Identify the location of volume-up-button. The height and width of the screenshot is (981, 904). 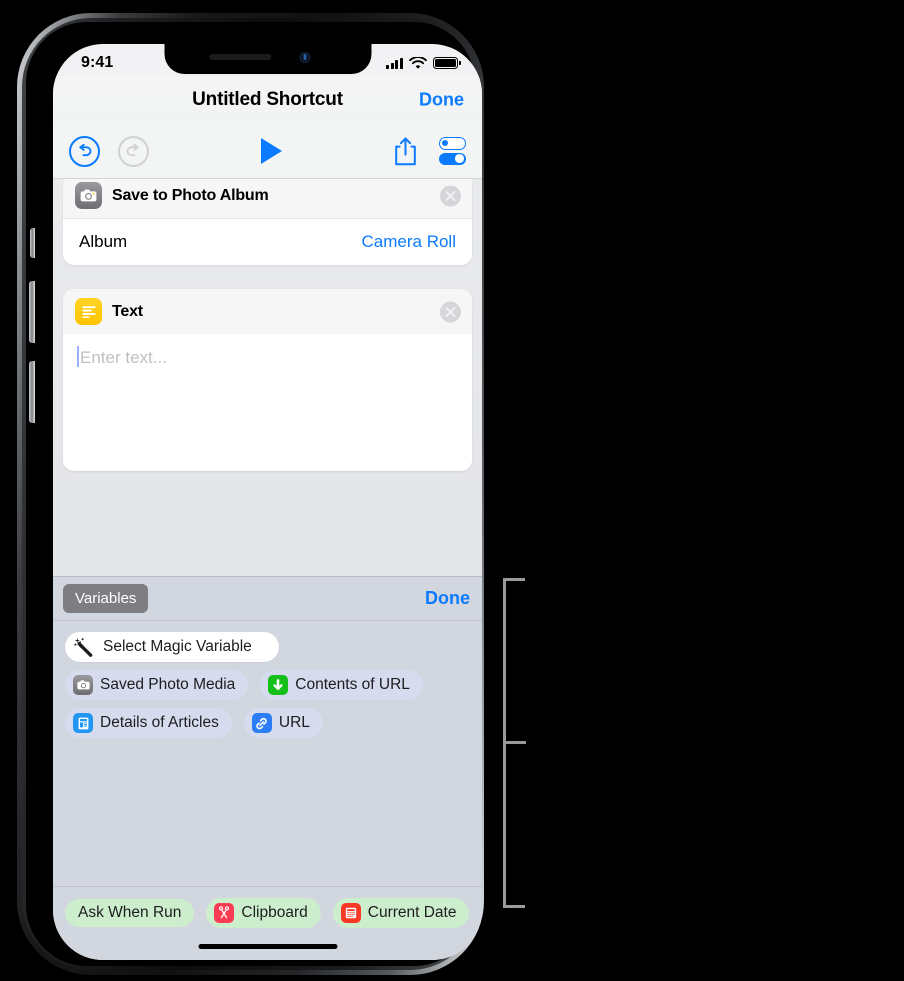
(32, 312).